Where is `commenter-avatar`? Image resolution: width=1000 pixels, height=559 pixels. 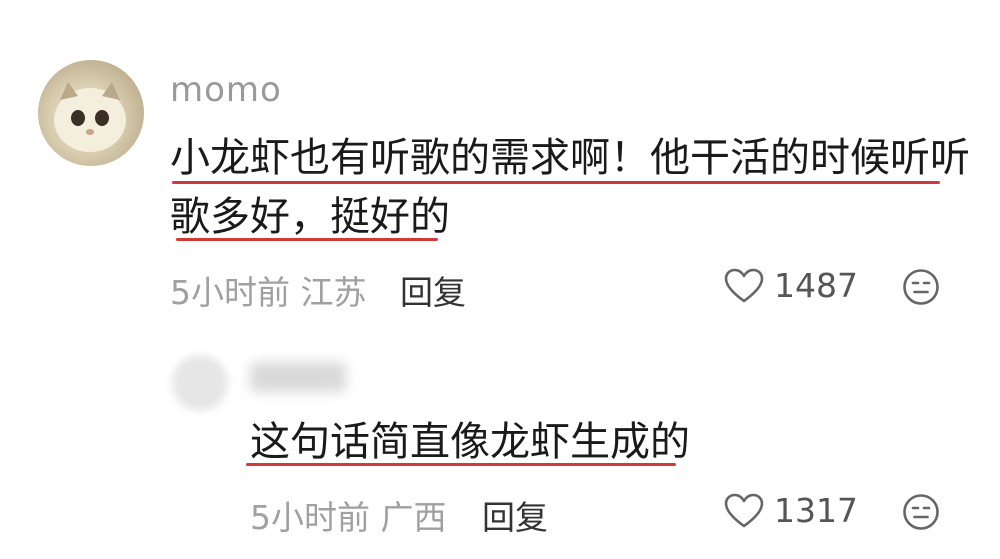 commenter-avatar is located at coordinates (91, 113).